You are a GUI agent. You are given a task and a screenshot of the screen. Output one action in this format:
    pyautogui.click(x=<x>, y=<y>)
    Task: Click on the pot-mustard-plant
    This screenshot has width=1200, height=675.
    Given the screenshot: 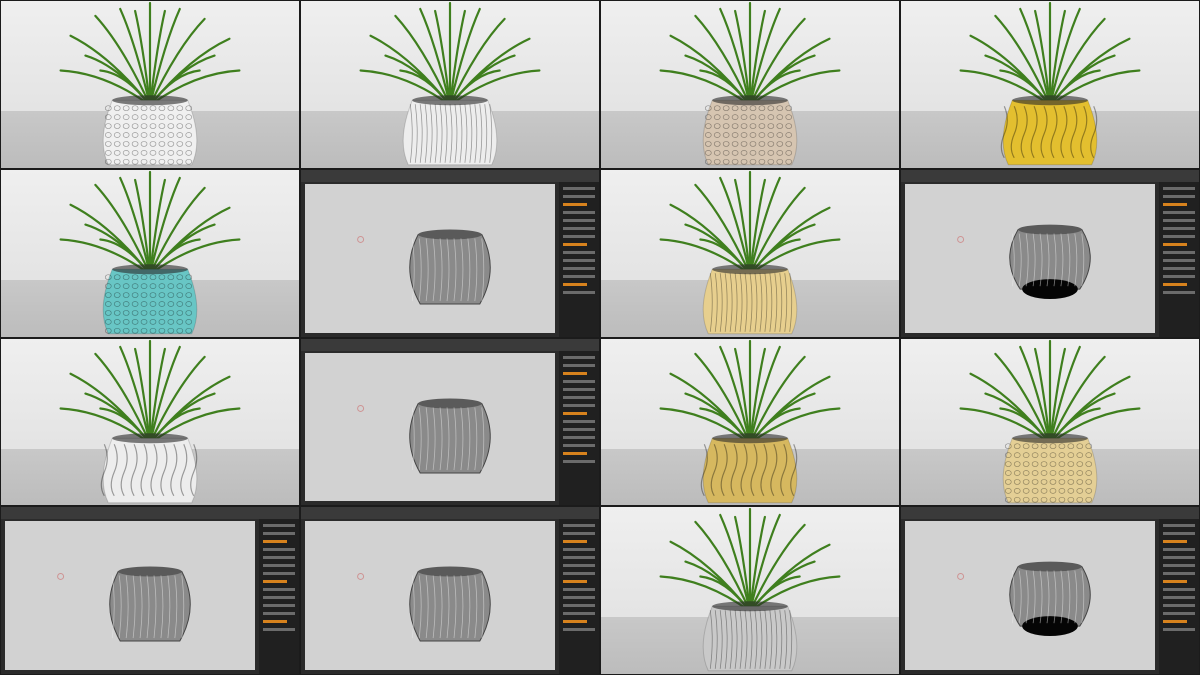 What is the action you would take?
    pyautogui.click(x=750, y=421)
    